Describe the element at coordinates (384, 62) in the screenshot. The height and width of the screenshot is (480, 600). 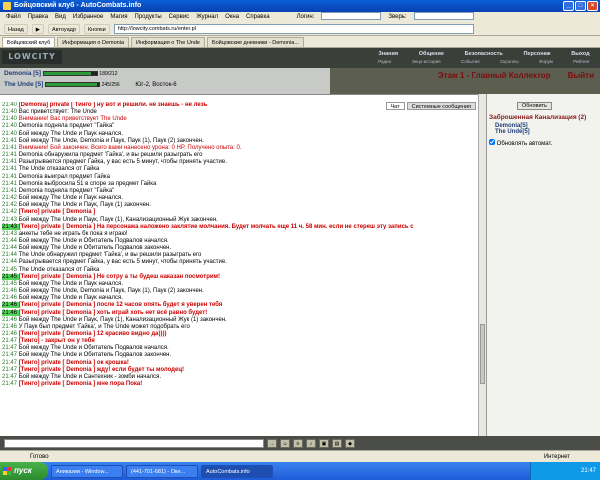
I see `subnav-radio: Радио` at that location.